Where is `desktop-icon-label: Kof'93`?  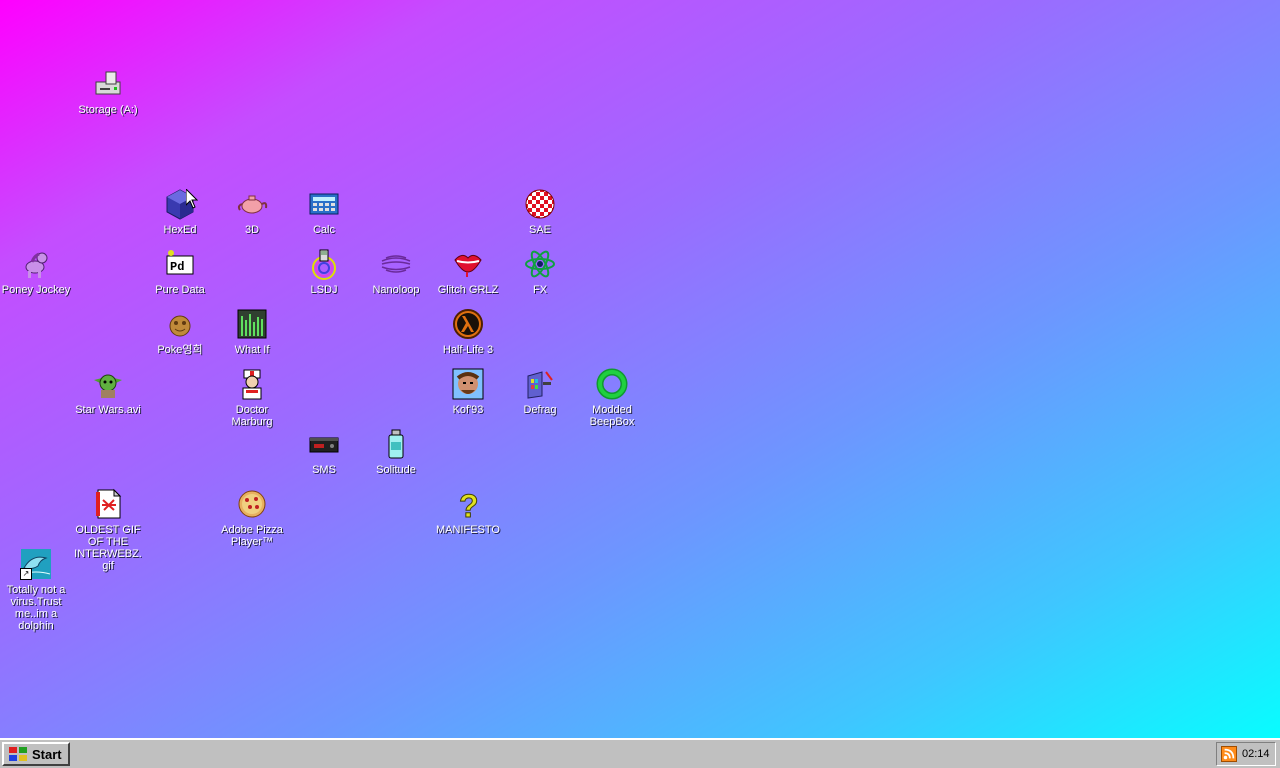
desktop-icon-label: Kof'93 is located at coordinates (468, 410).